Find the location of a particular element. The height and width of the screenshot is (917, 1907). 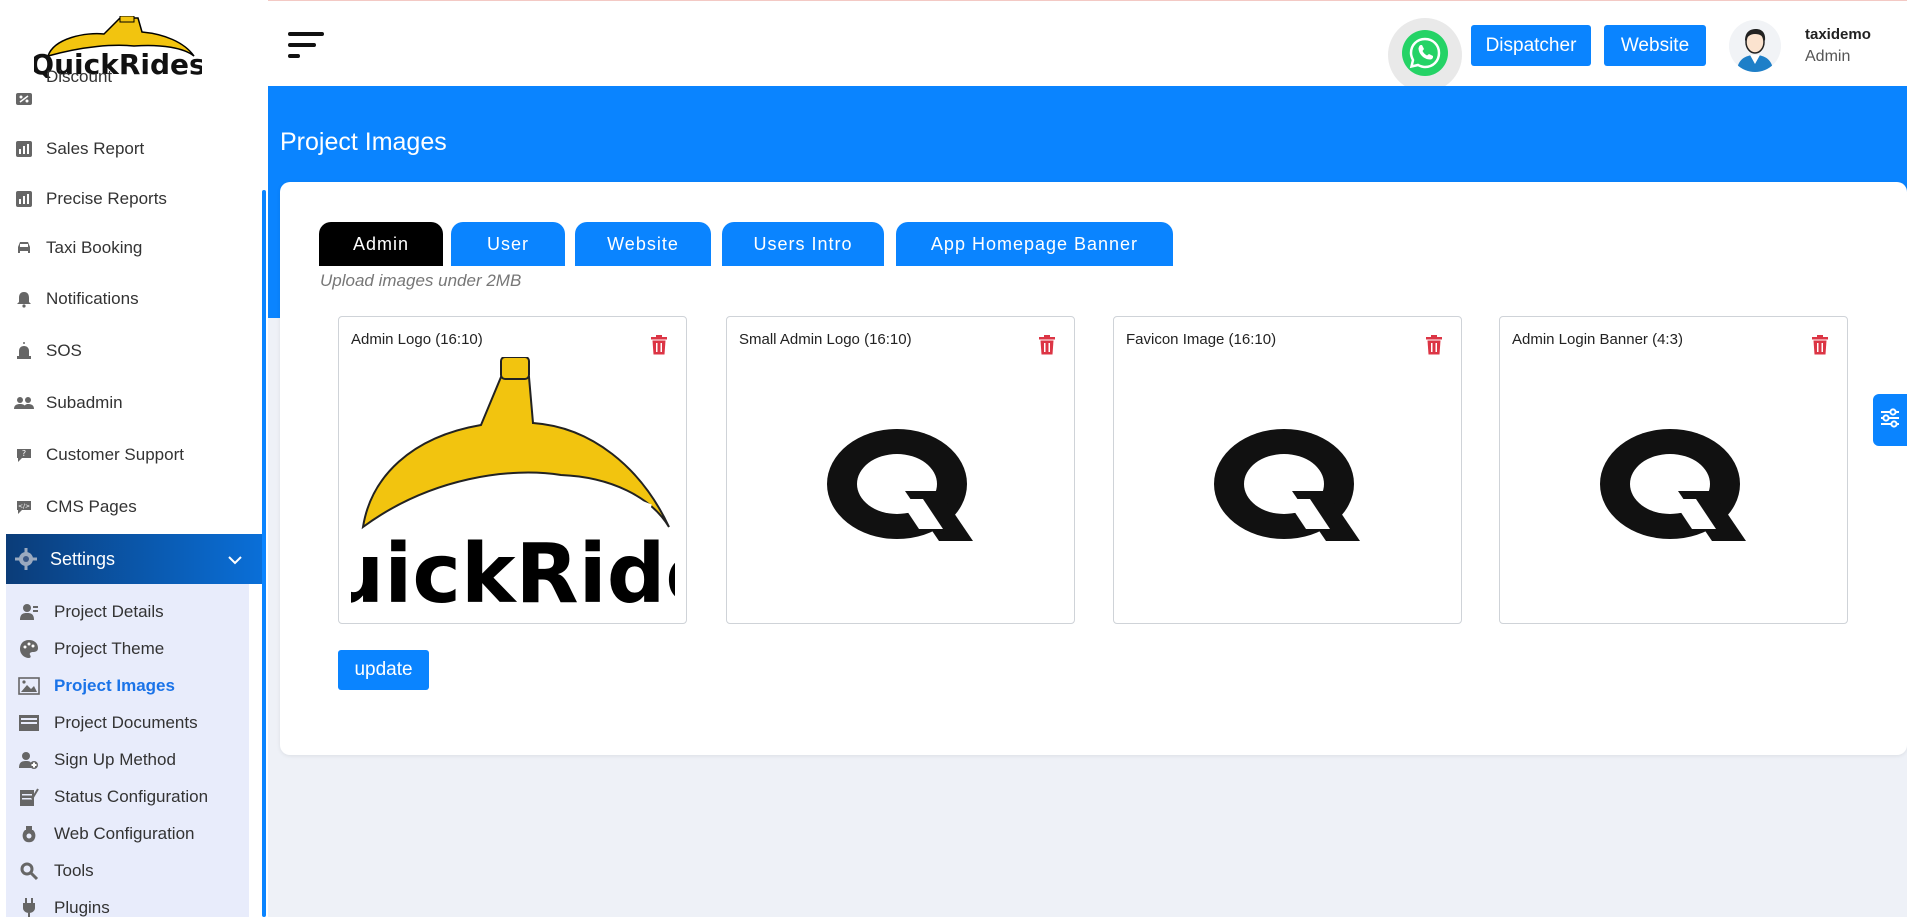

image-card-favicon: Favicon Image (16:10) is located at coordinates (1287, 470).